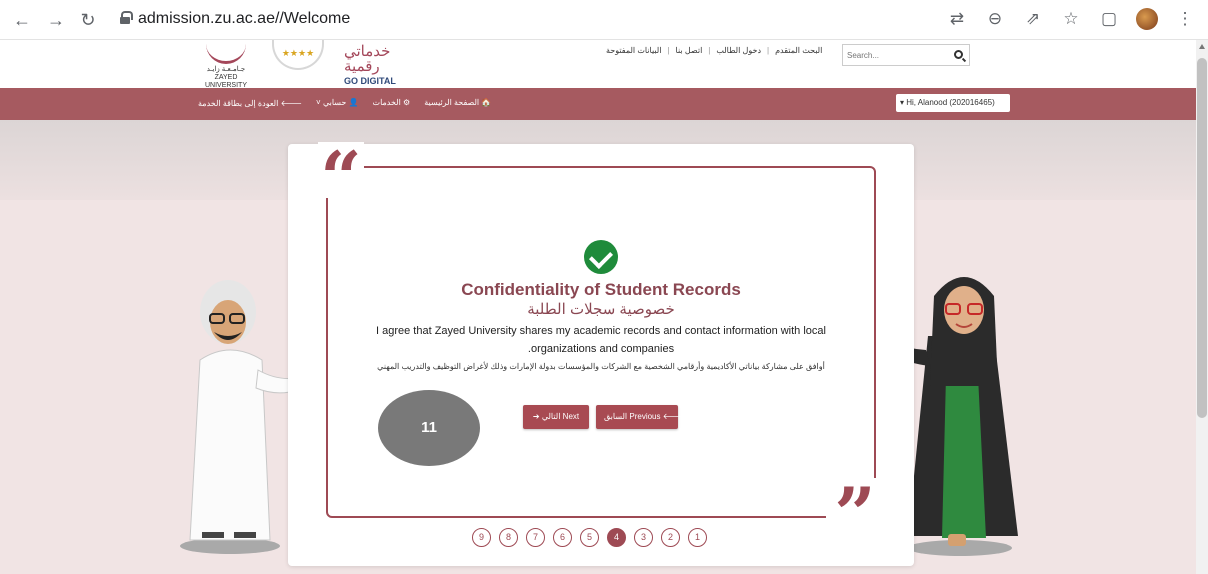 The image size is (1208, 574). Describe the element at coordinates (855, 514) in the screenshot. I see `close-quote-icon: ”` at that location.